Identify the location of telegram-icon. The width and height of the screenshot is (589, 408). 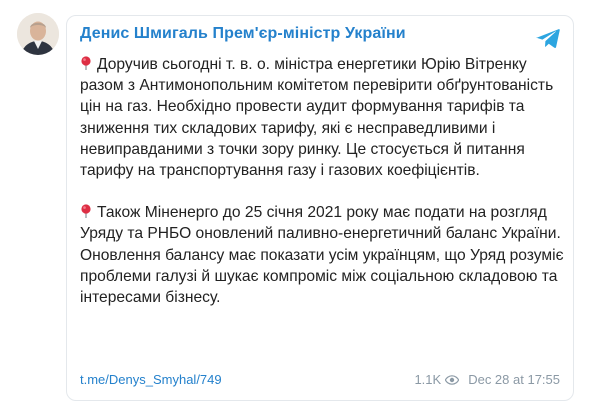
(548, 38).